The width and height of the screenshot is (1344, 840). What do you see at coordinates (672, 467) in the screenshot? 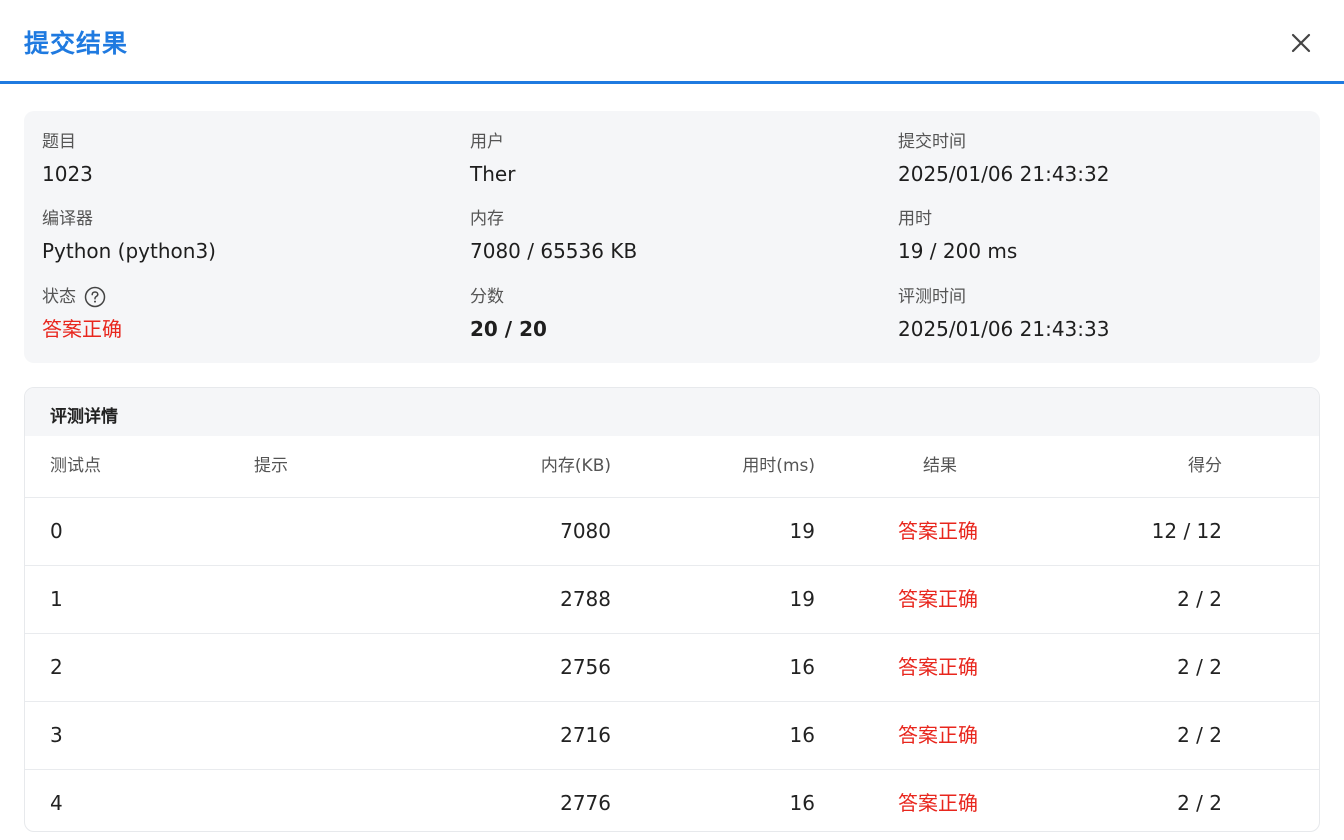
I see `table-header-row: 测试点 提示 内存(KB) 用时(ms) 结果 得分` at bounding box center [672, 467].